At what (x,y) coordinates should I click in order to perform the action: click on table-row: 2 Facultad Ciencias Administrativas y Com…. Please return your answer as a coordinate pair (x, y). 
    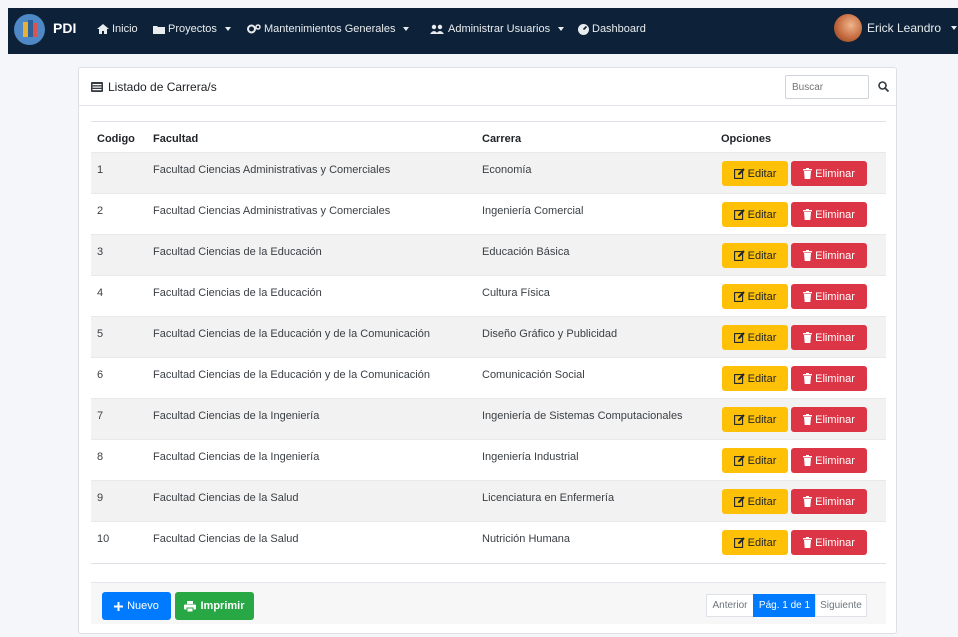
    Looking at the image, I should click on (488, 213).